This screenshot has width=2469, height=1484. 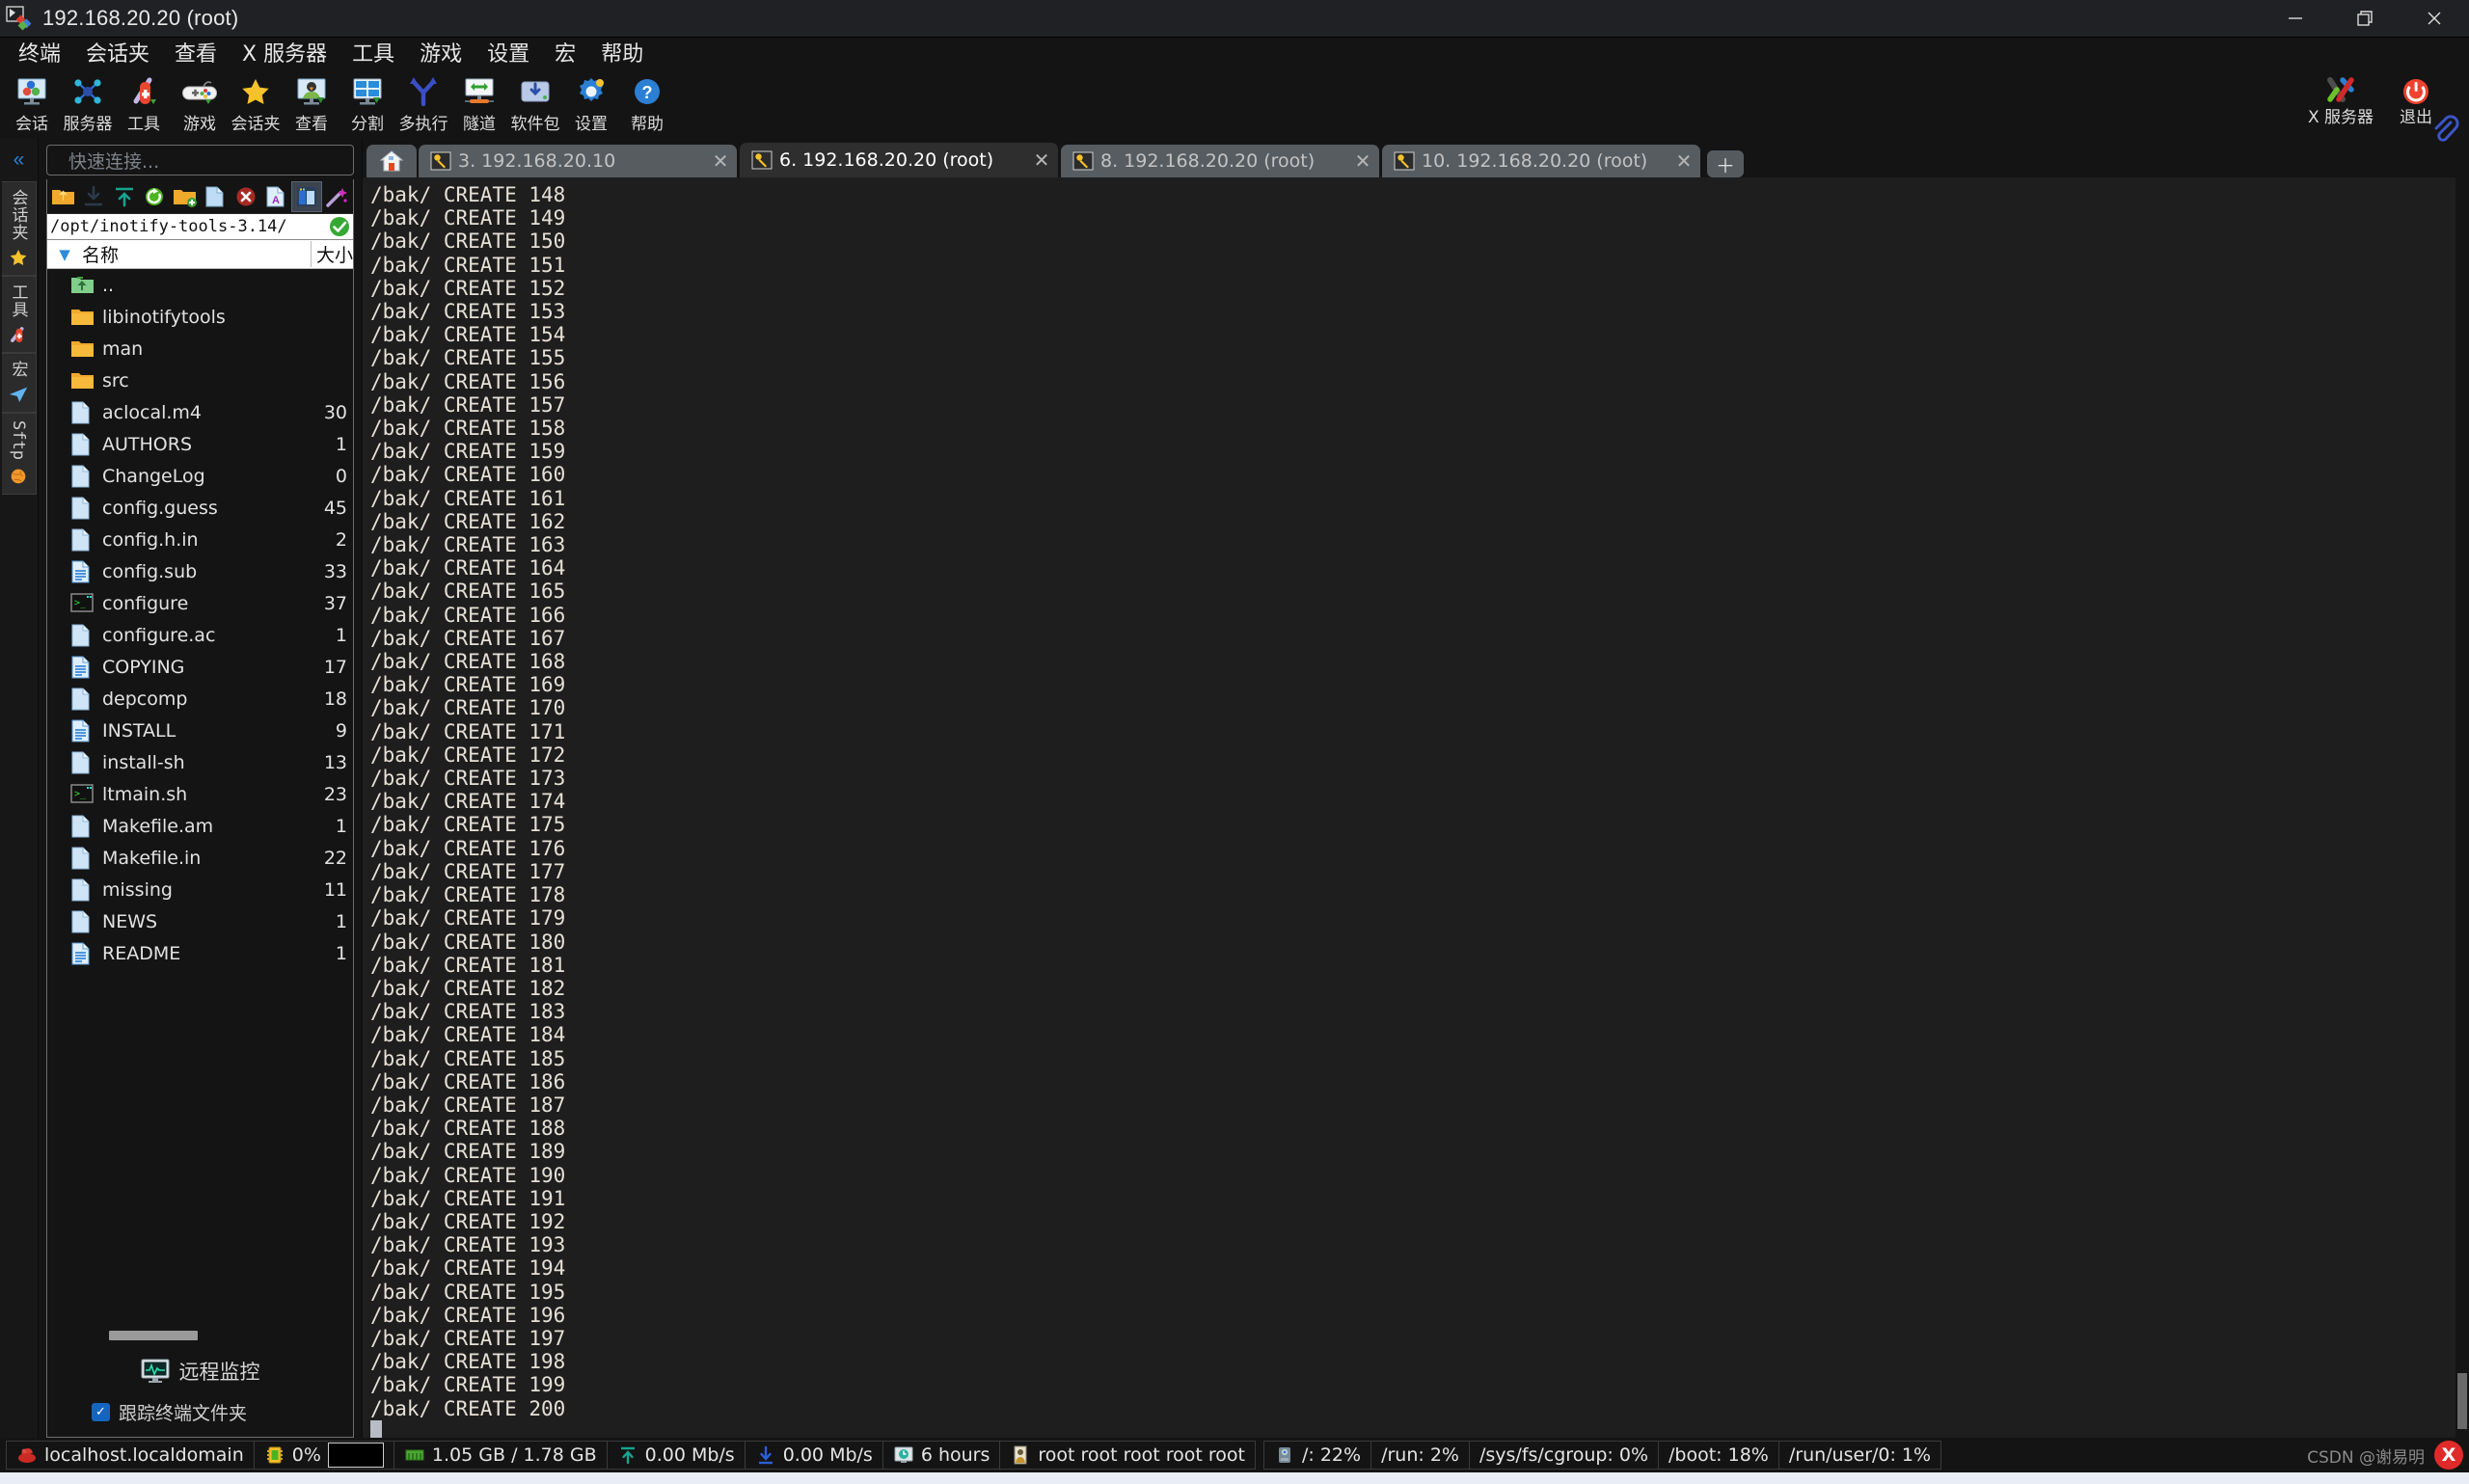 I want to click on terminal-scrollbar, so click(x=2462, y=807).